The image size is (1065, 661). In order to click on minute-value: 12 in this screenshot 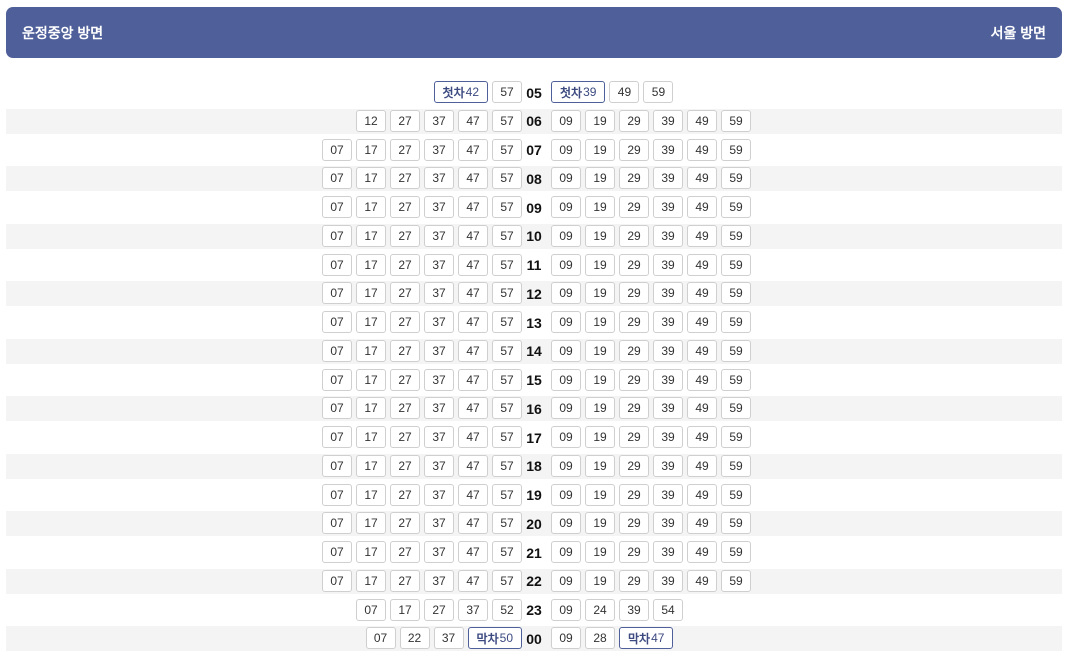, I will do `click(371, 120)`.